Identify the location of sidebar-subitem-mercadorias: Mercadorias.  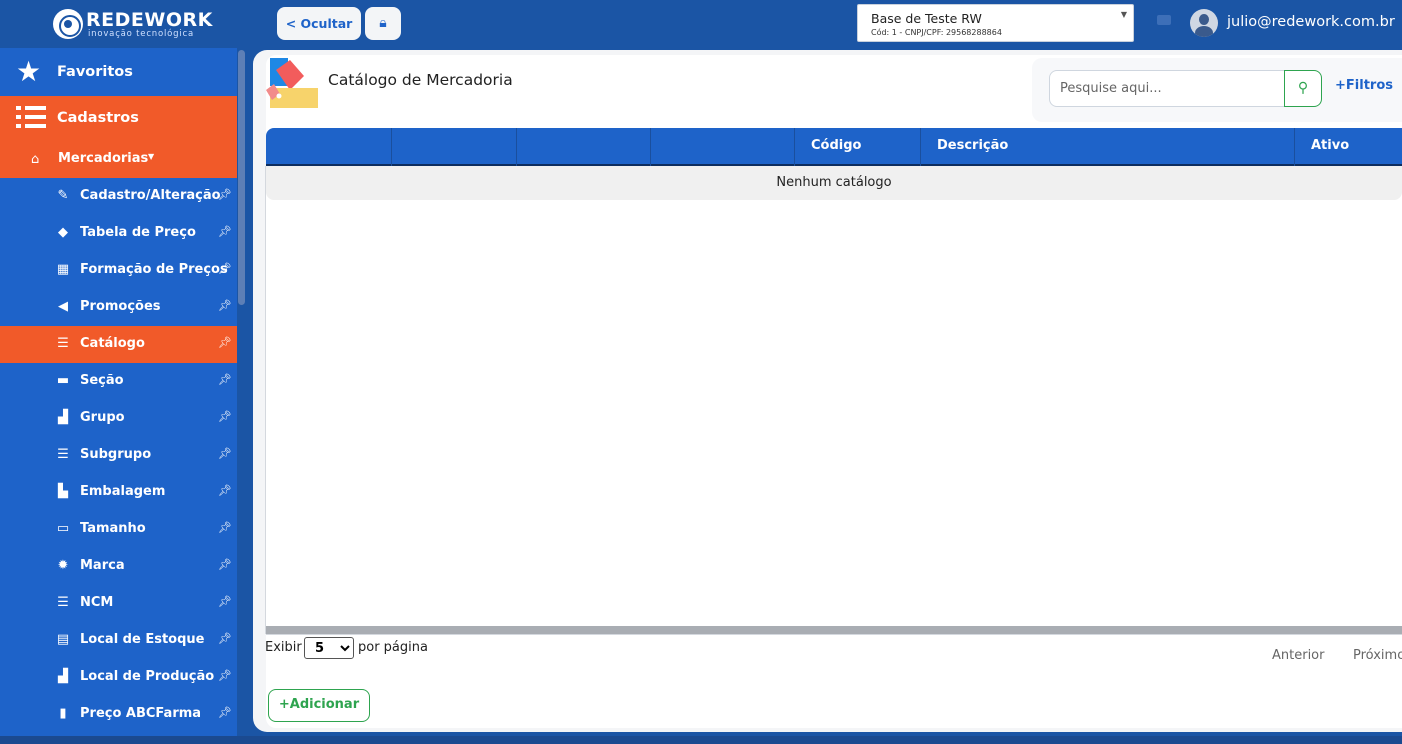
(103, 158).